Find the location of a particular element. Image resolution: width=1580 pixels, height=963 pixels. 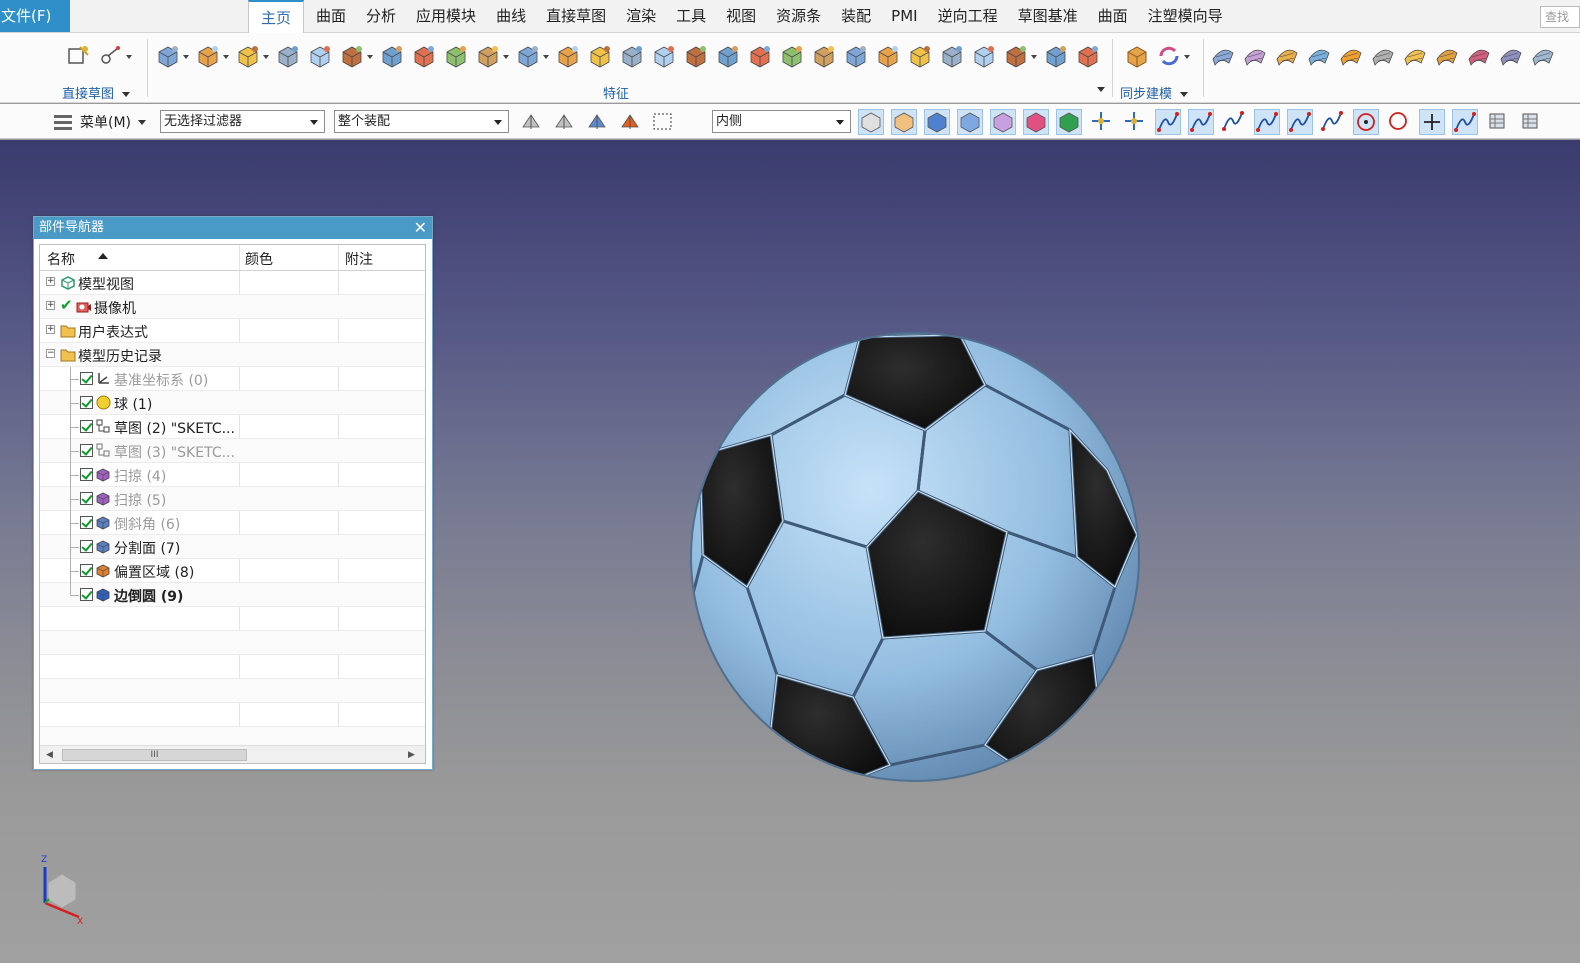

mirror-icon is located at coordinates (888, 56).